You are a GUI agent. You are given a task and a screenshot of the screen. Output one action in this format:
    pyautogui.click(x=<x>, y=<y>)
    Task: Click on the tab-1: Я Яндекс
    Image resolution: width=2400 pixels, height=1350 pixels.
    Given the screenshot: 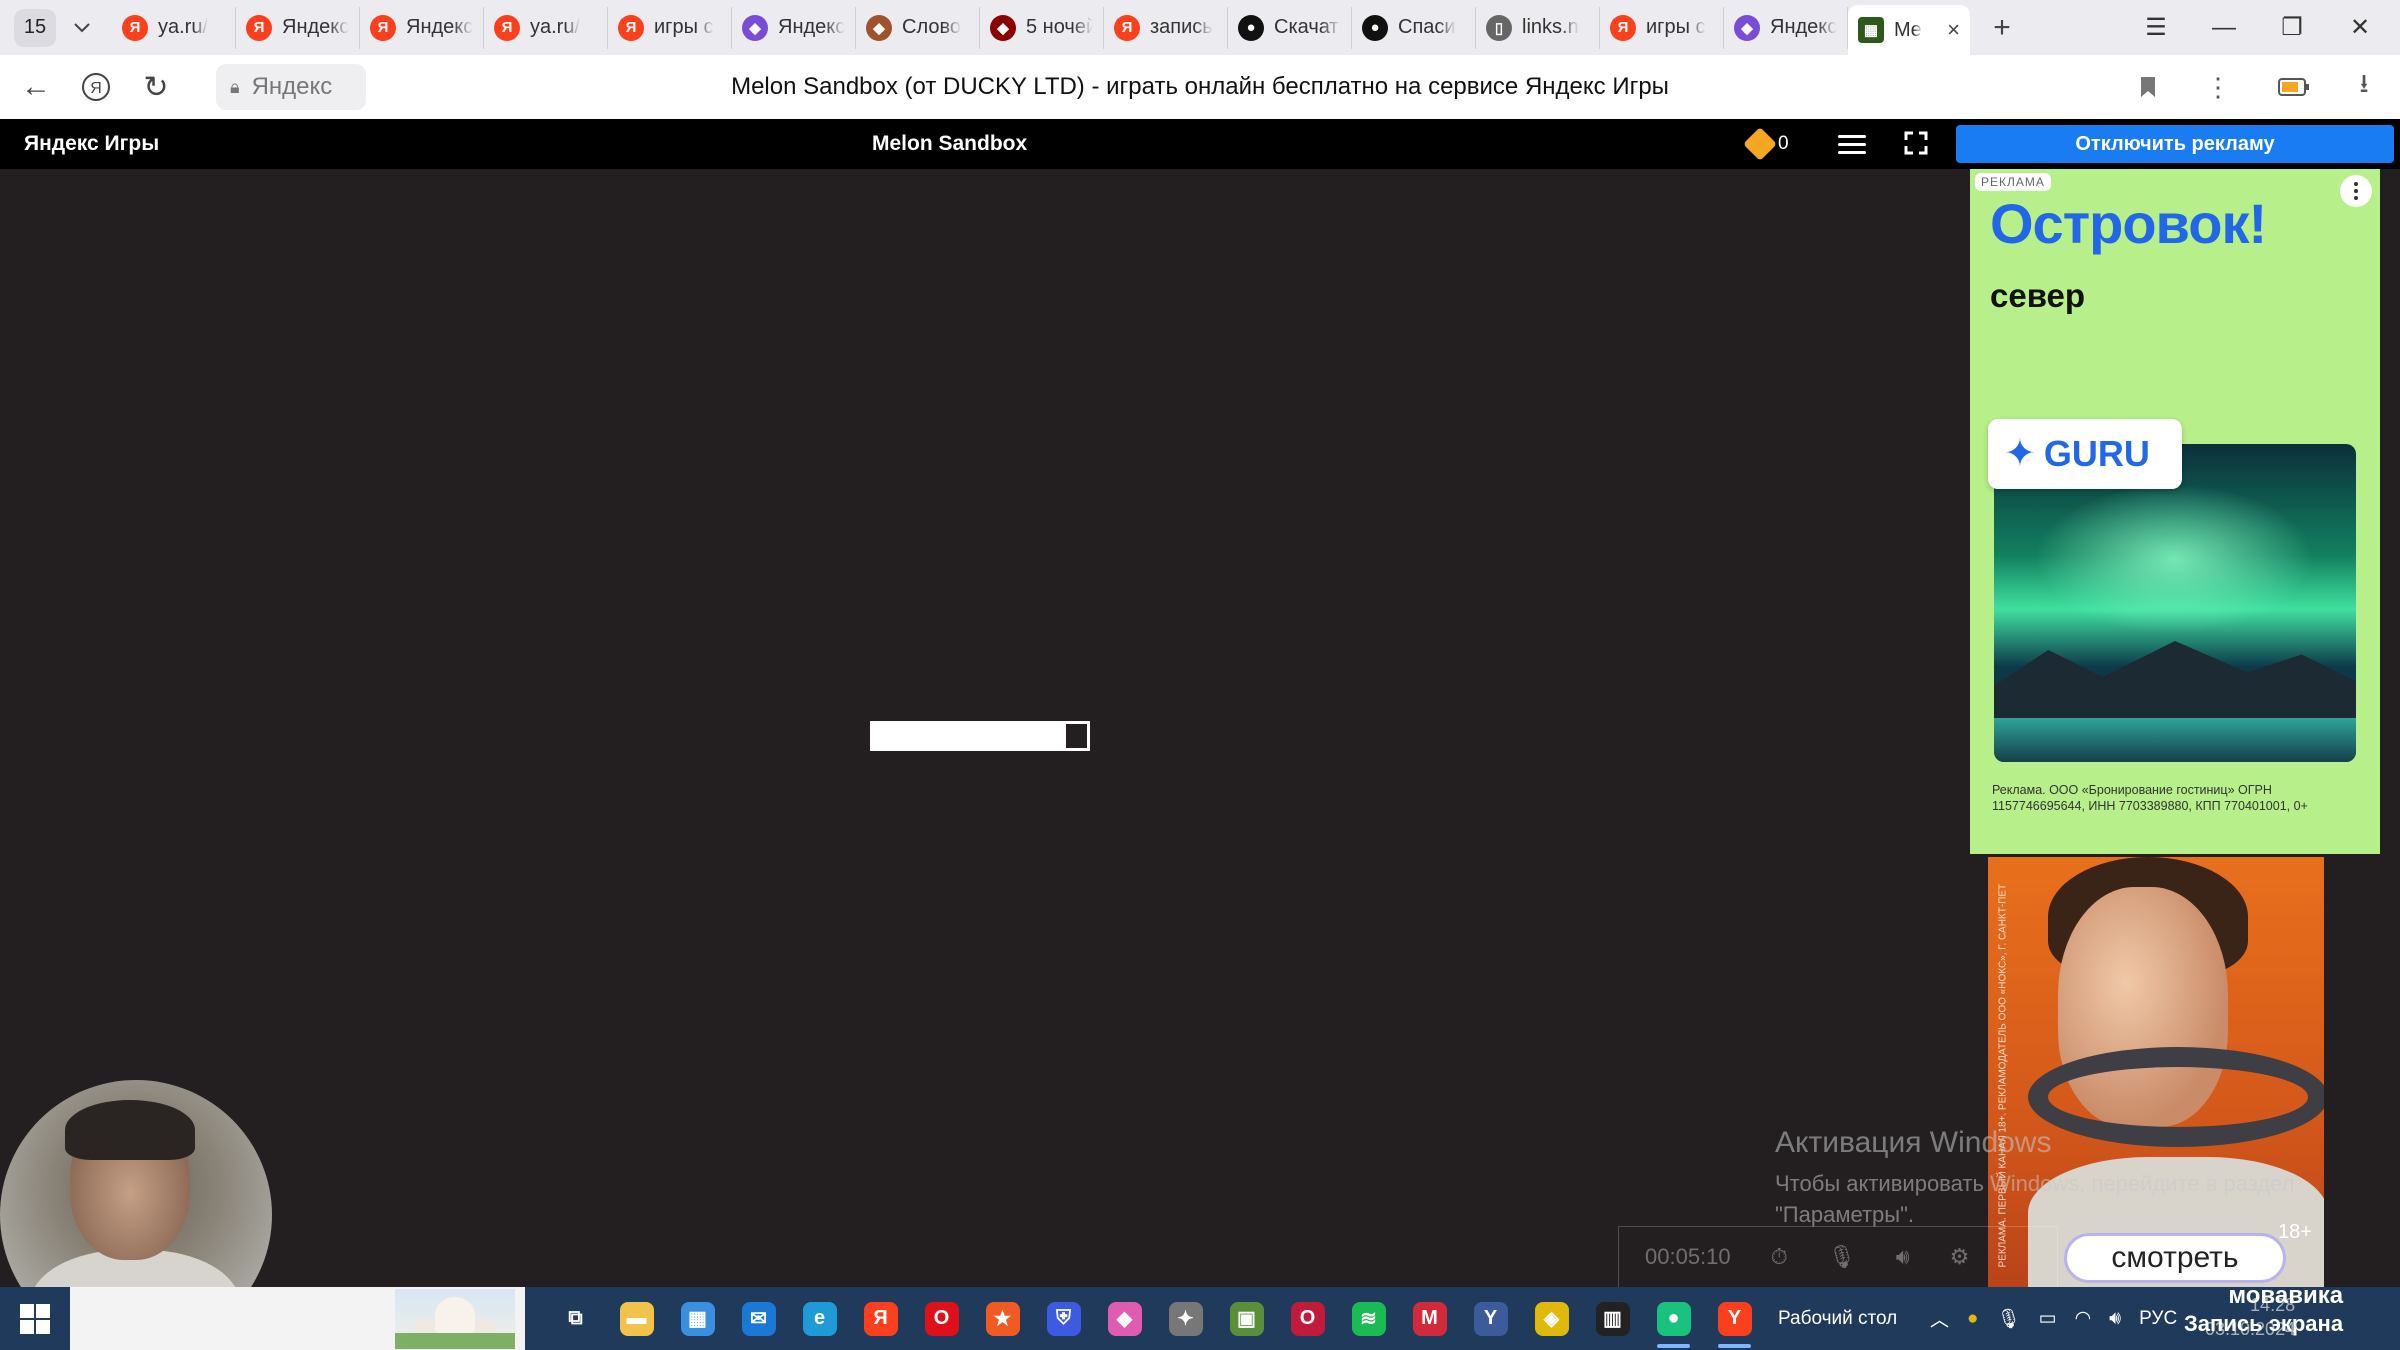 What is the action you would take?
    pyautogui.click(x=298, y=27)
    